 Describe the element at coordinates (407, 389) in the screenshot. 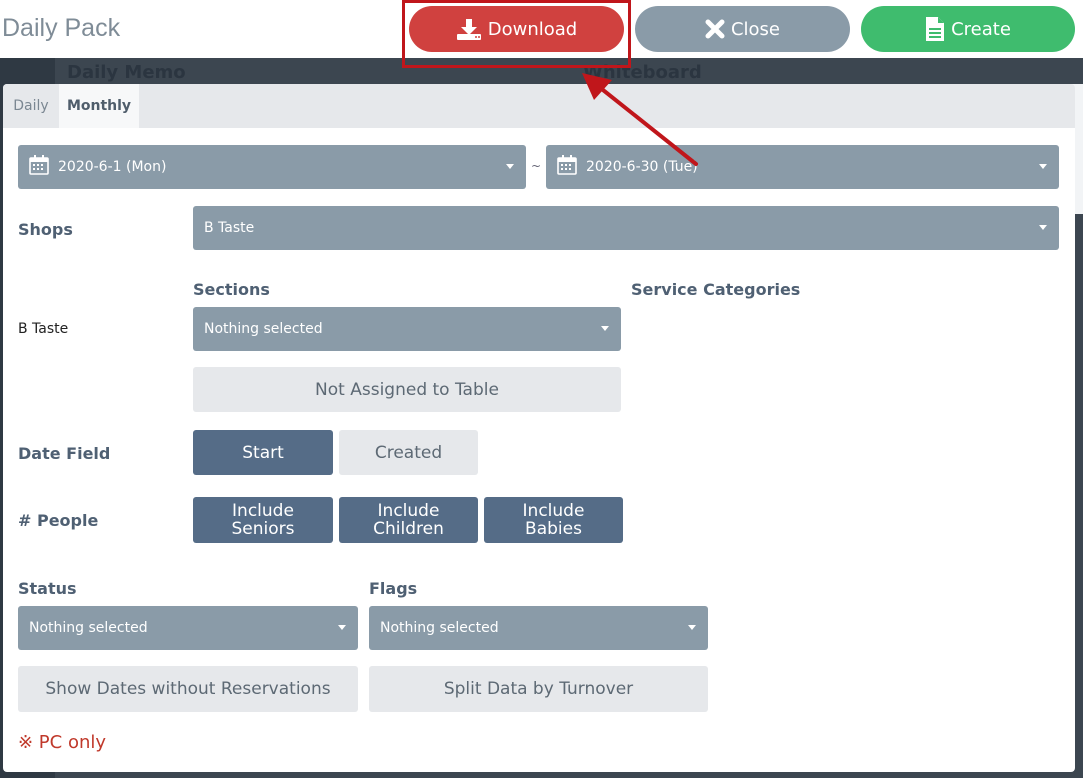

I see `not-assigned-to-table-button: Not Assigned to Table` at that location.